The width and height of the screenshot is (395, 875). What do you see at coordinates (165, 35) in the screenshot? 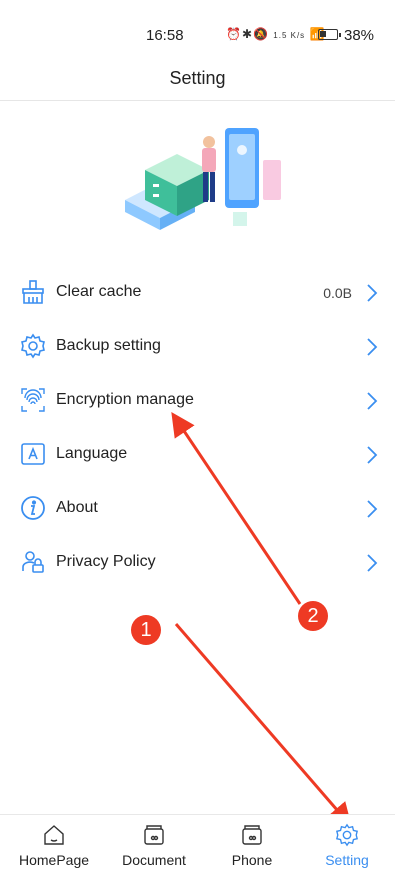
I see `status-time: 16:58` at bounding box center [165, 35].